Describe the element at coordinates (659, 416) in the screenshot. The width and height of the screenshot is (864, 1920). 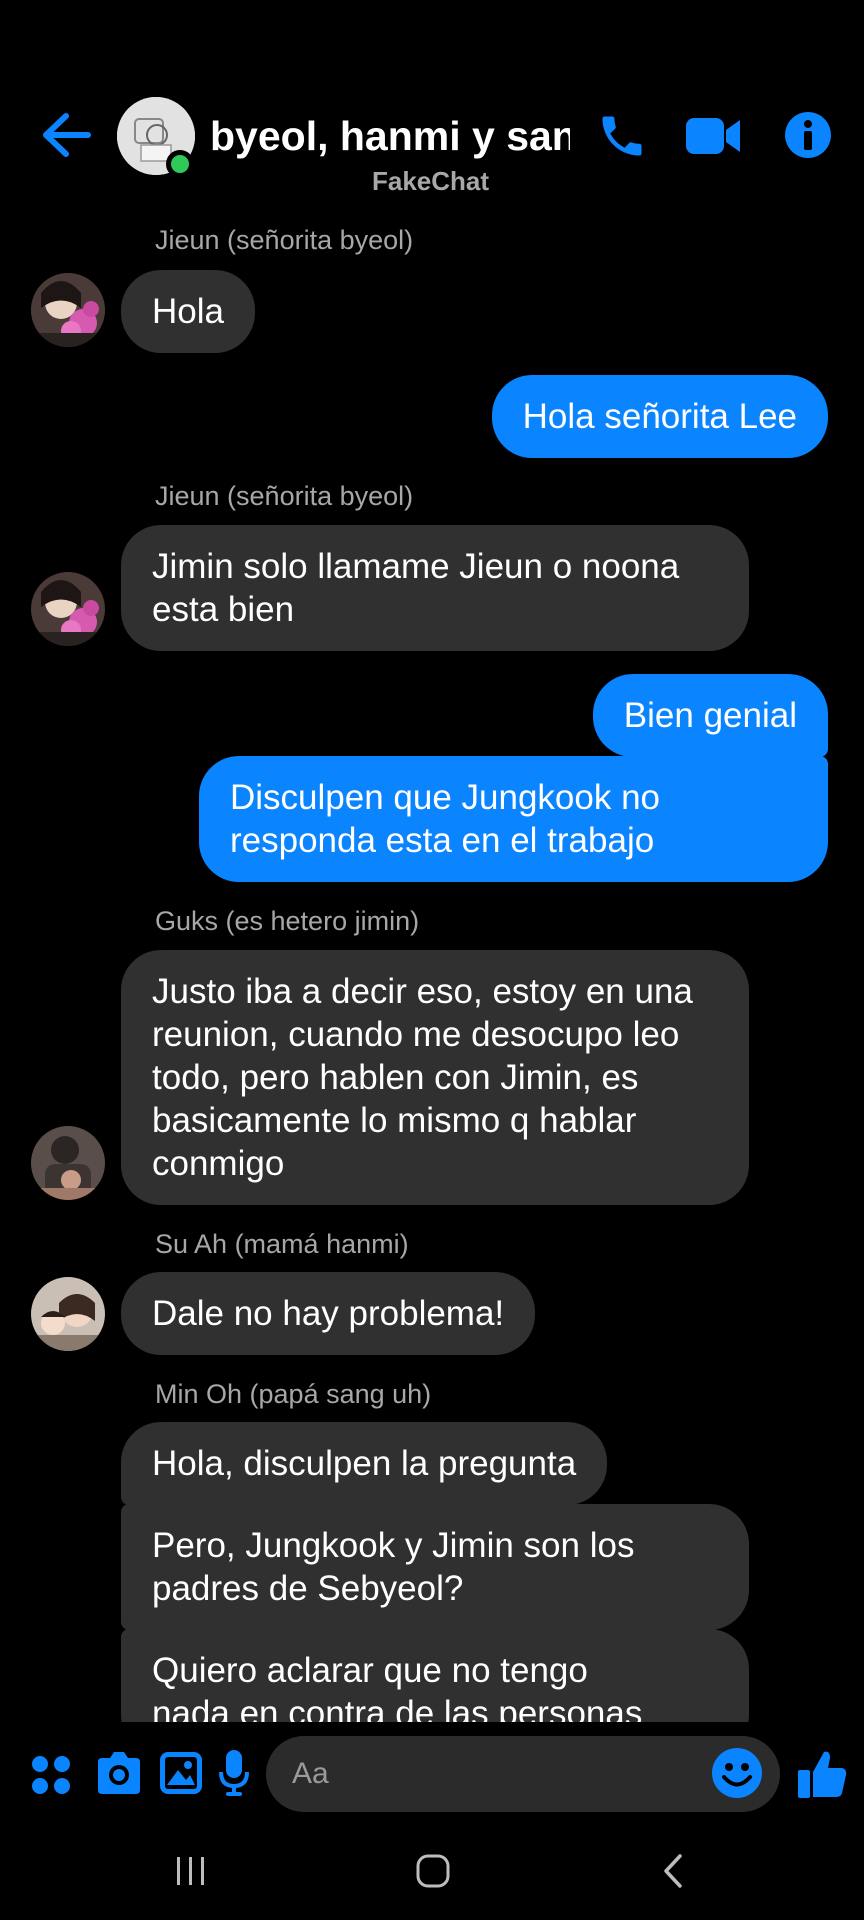
I see `message-bubble: Hola señorita Lee` at that location.